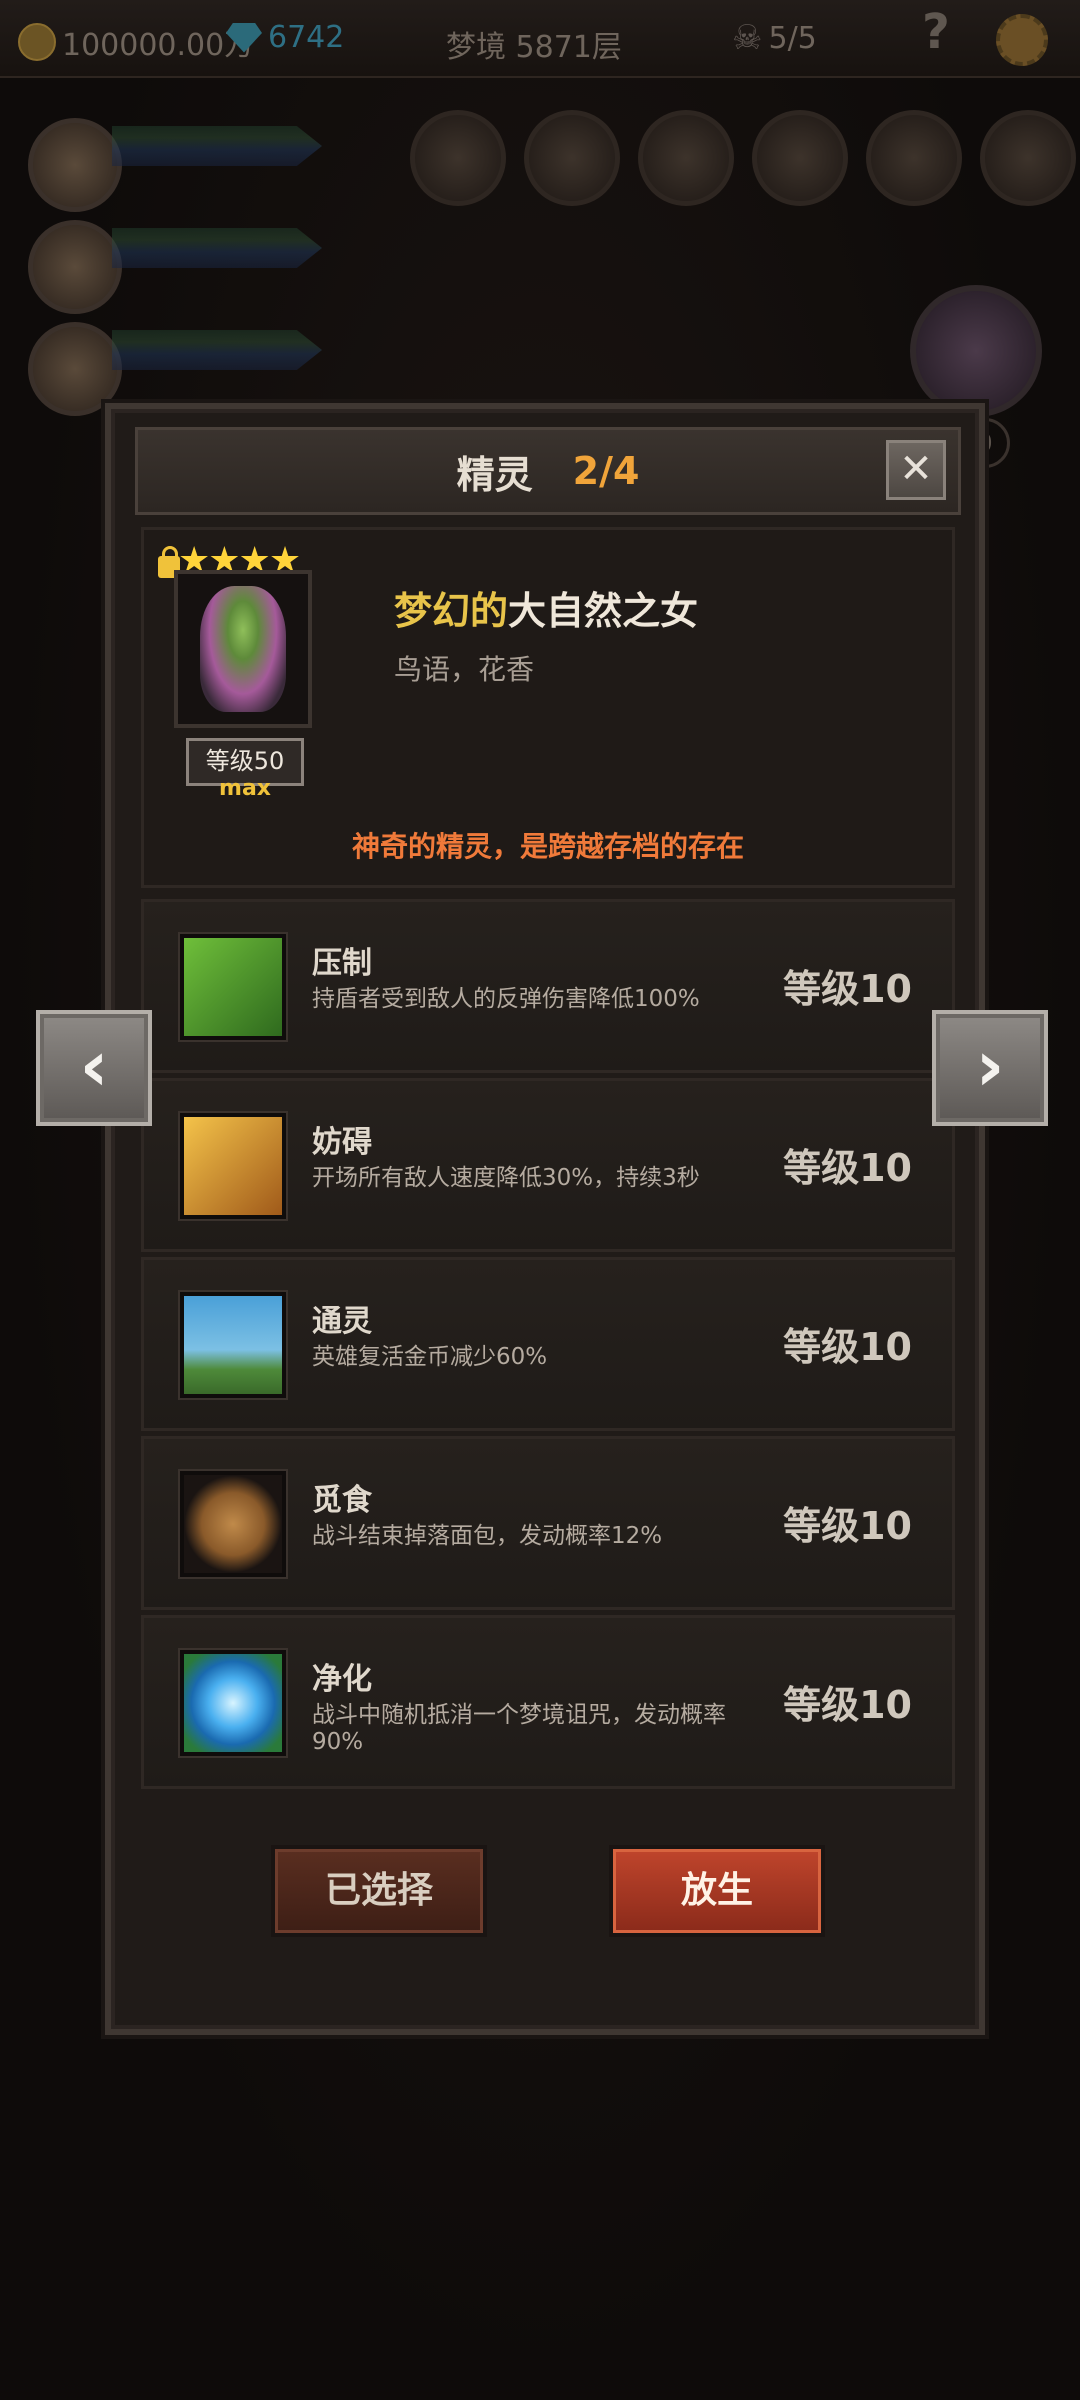  I want to click on spirit-name: 梦幻的大自然之女, so click(546, 607).